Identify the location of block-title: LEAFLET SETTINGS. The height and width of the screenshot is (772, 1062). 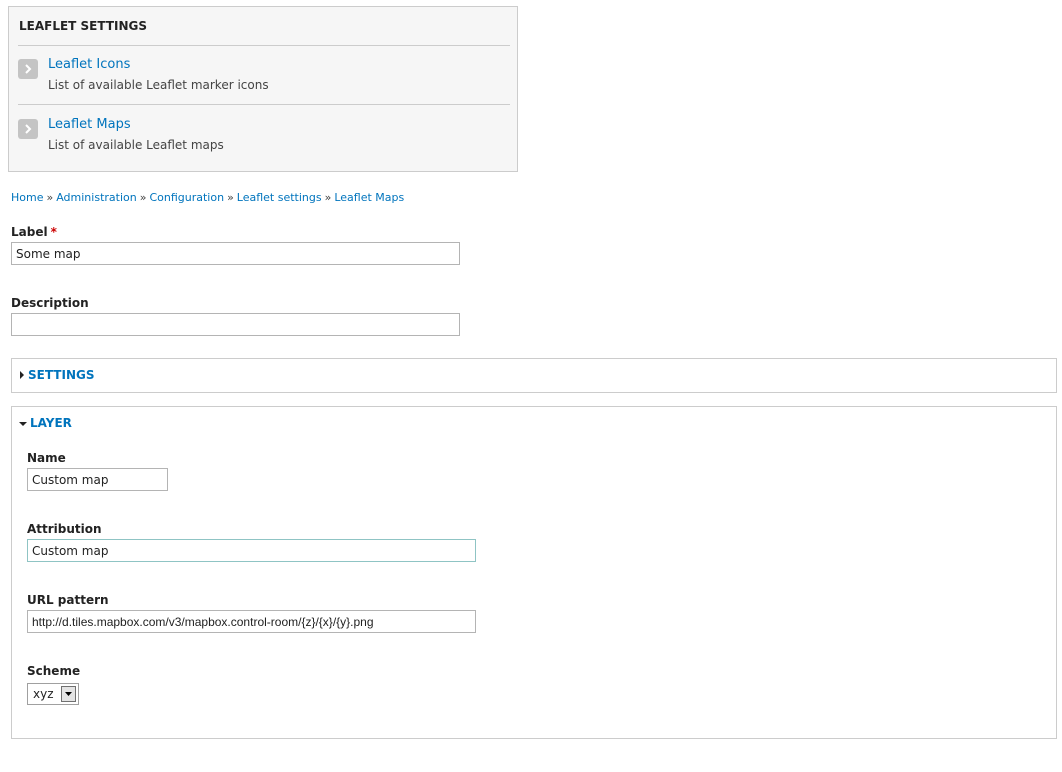
(83, 26).